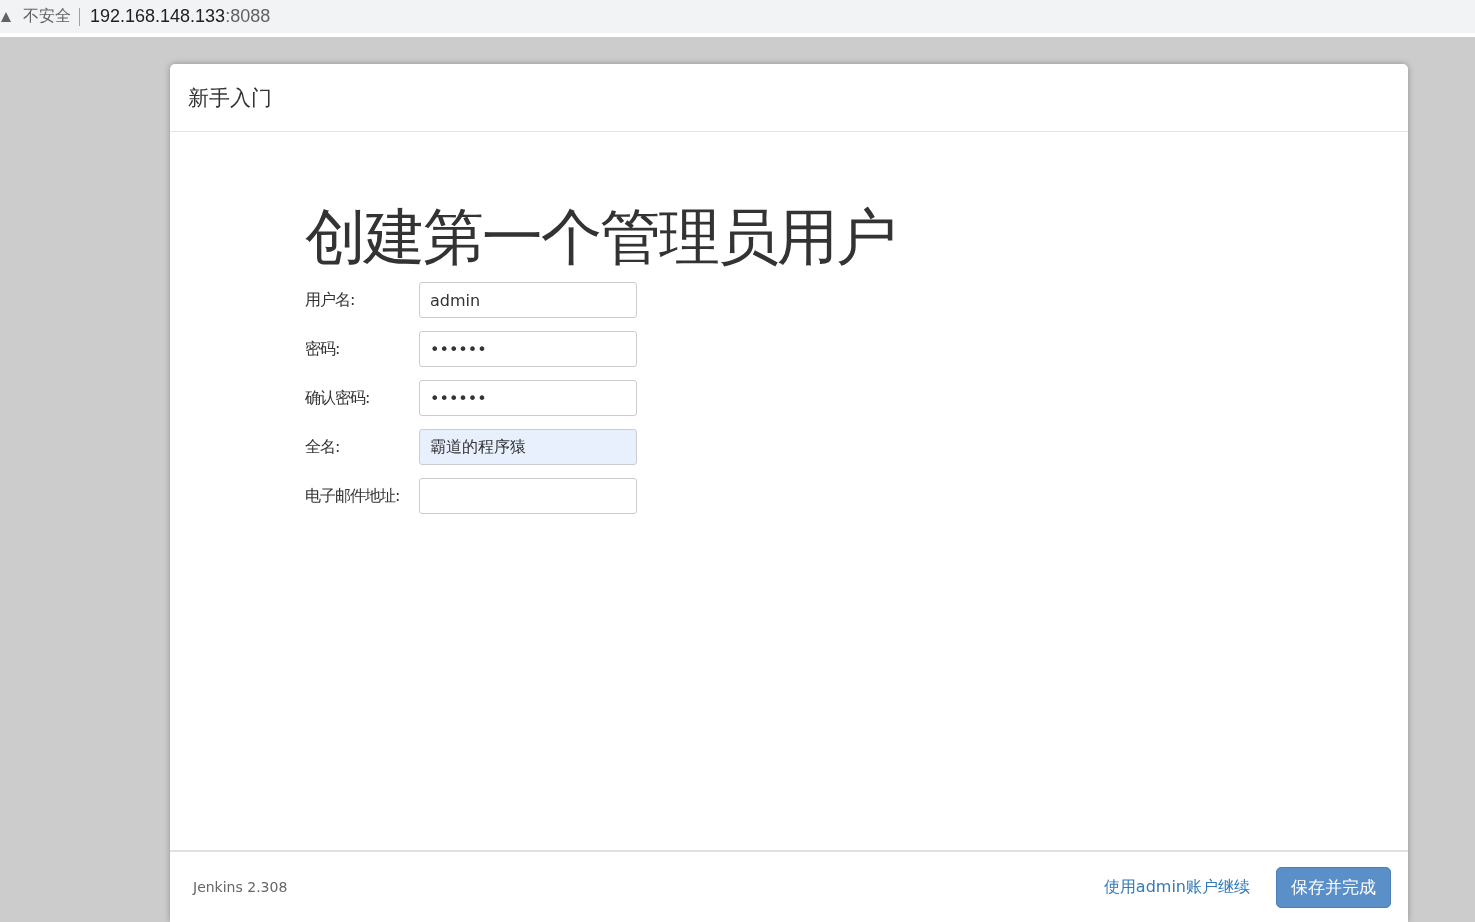 This screenshot has height=922, width=1475. I want to click on version-text: Jenkins 2.308, so click(240, 887).